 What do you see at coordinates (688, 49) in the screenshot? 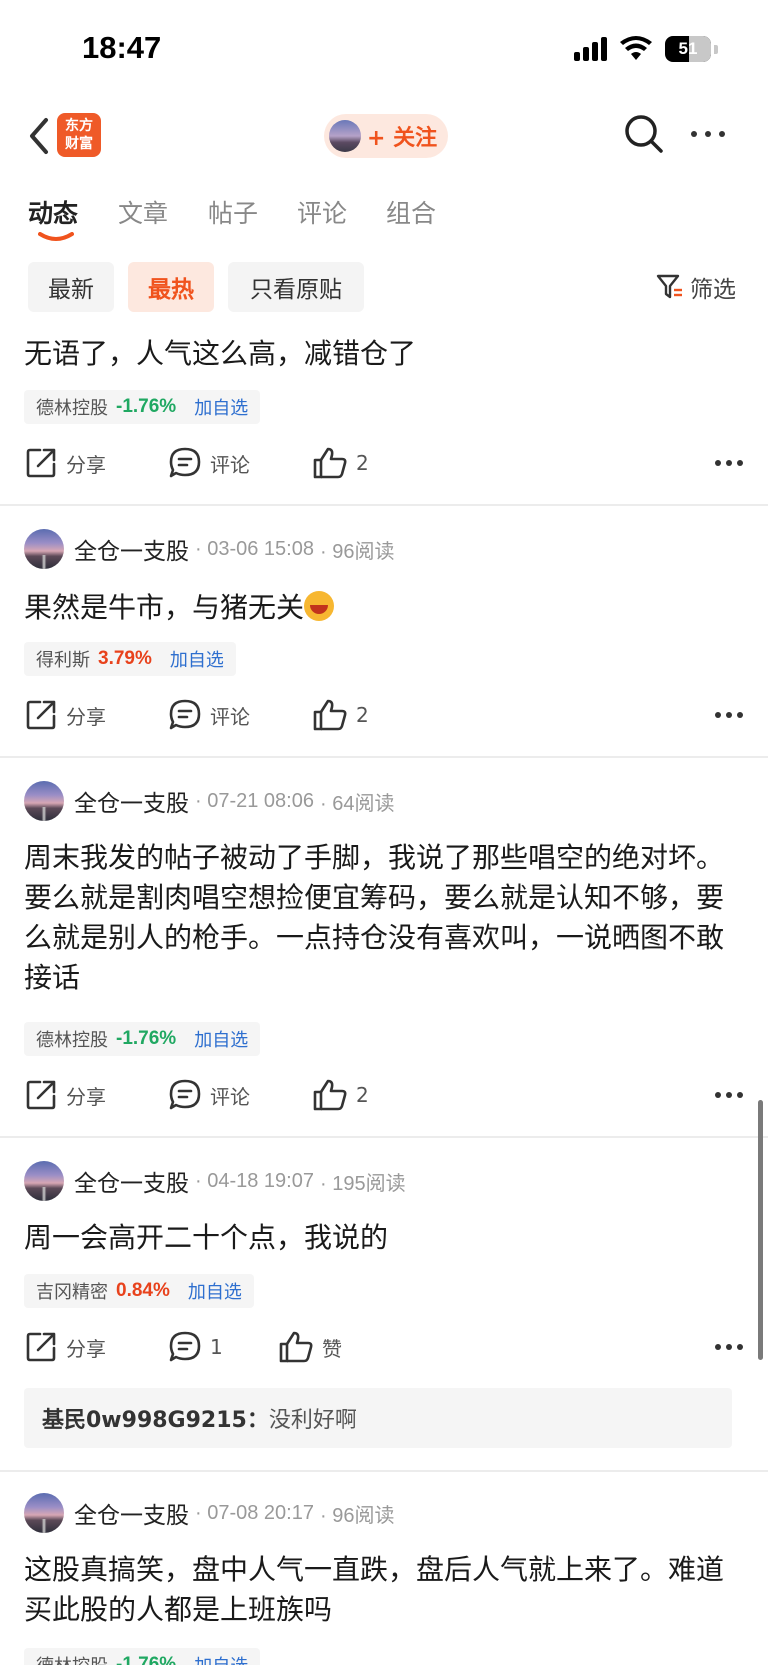
I see `battery-icon: 51` at bounding box center [688, 49].